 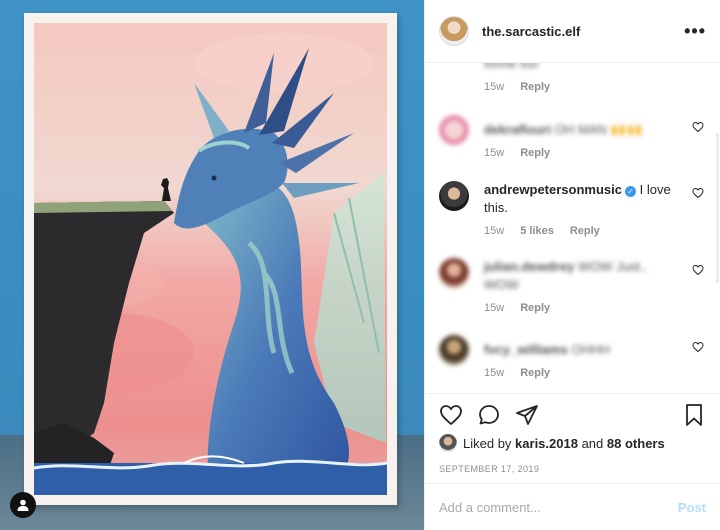 I want to click on comment-item: dekraflouri OH MAN 🙌🙌 15w Reply, so click(x=572, y=137).